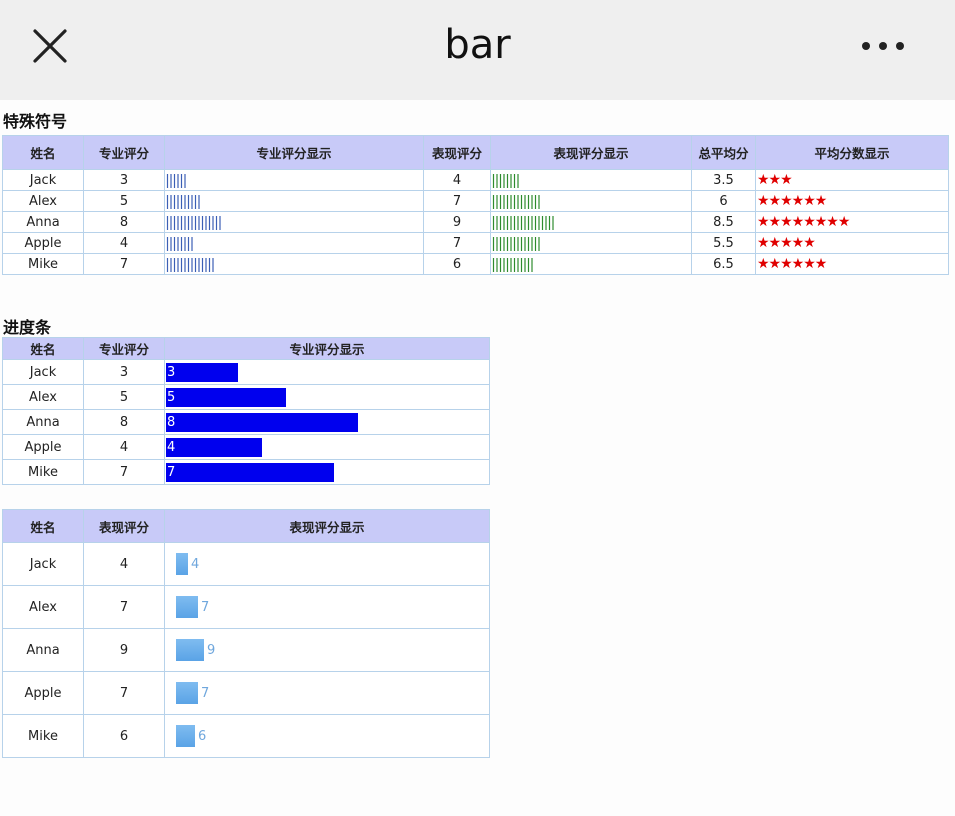  Describe the element at coordinates (786, 243) in the screenshot. I see `star-rating: ★★★★★` at that location.